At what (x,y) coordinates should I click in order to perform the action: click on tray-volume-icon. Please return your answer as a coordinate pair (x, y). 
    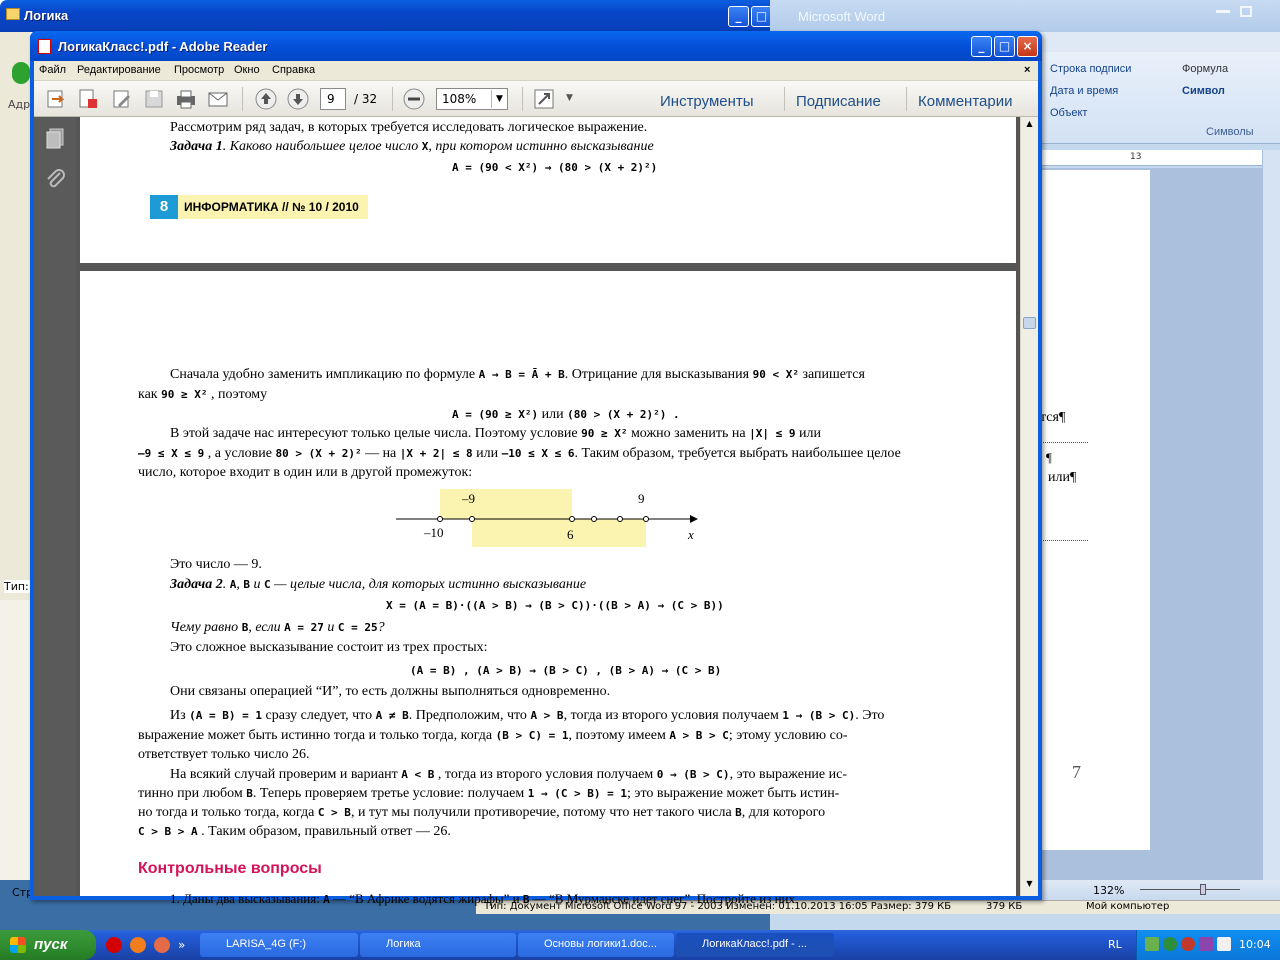
    Looking at the image, I should click on (1206, 944).